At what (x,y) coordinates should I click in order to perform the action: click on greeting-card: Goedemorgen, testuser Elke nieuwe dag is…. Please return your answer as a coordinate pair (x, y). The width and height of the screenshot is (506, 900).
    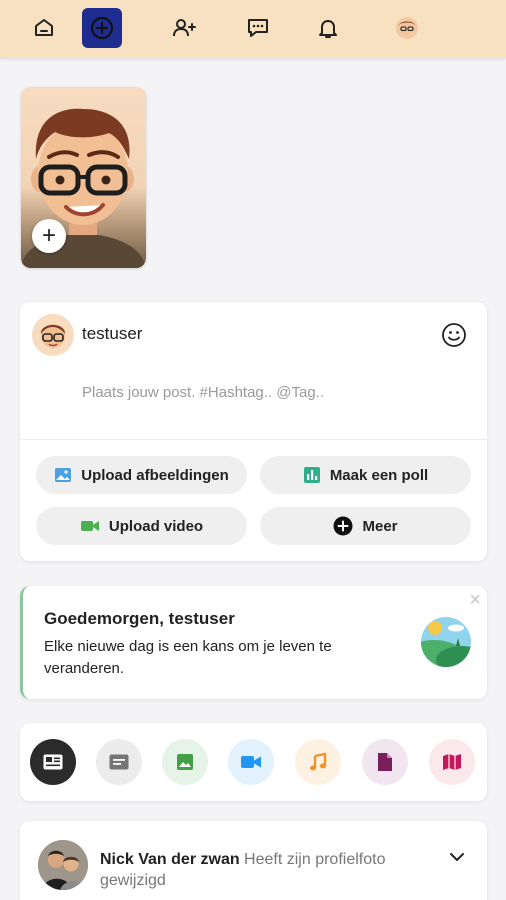
    Looking at the image, I should click on (253, 642).